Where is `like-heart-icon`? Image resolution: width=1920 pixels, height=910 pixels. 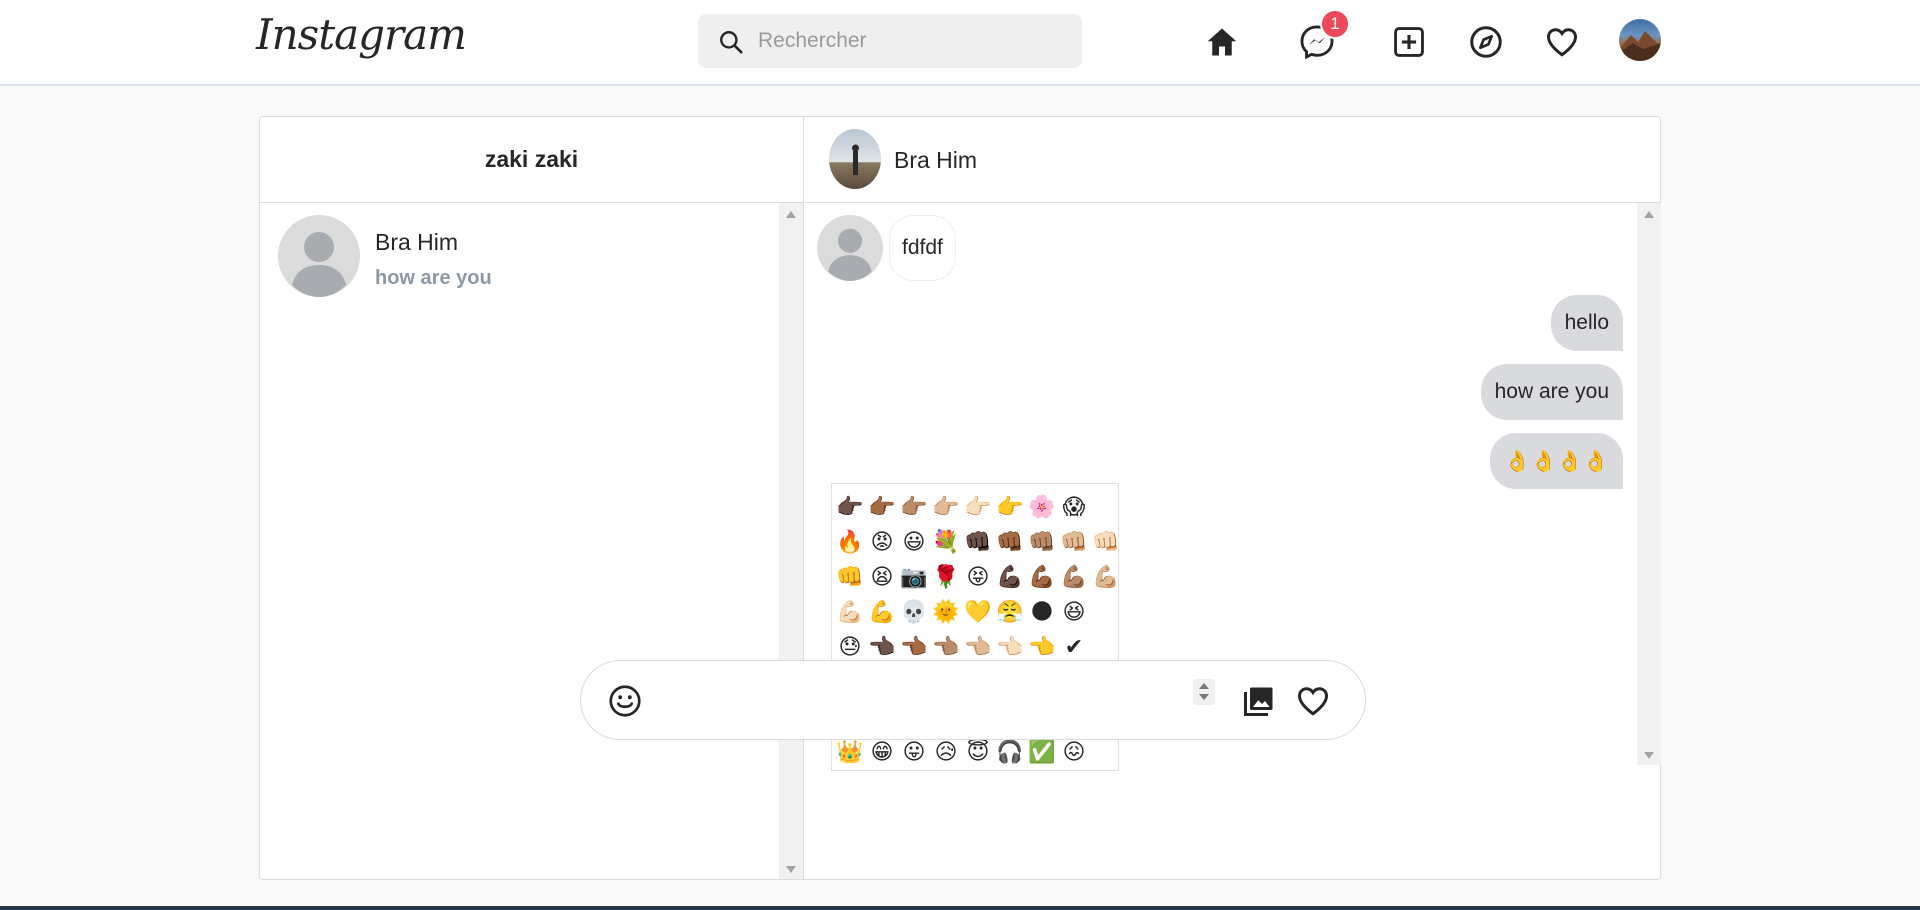 like-heart-icon is located at coordinates (1313, 701).